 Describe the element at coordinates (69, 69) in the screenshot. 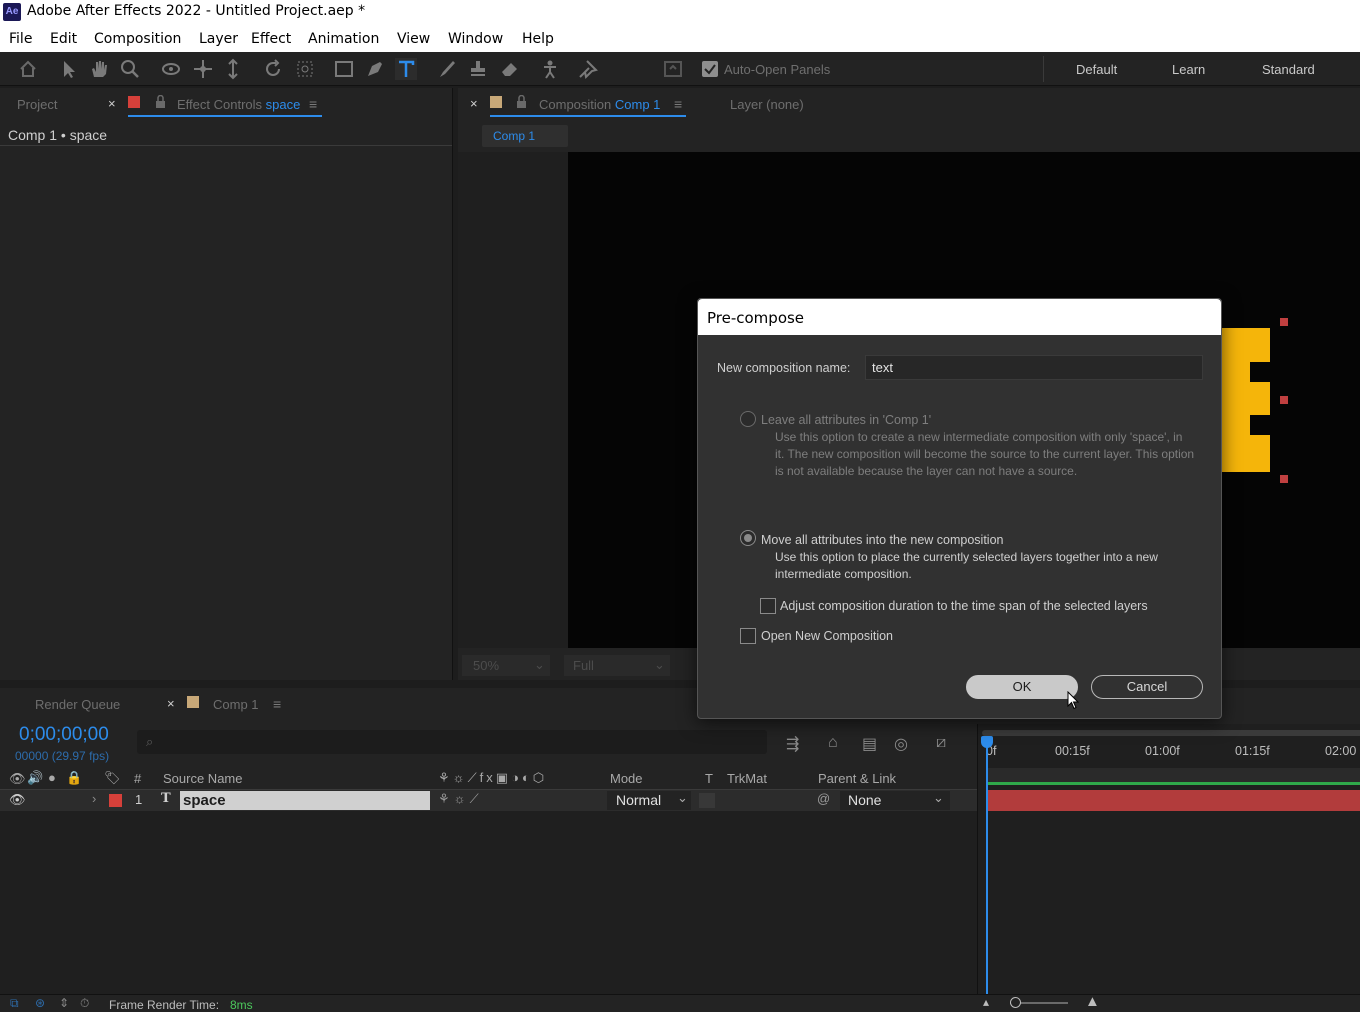

I see `selection-tool-icon` at that location.